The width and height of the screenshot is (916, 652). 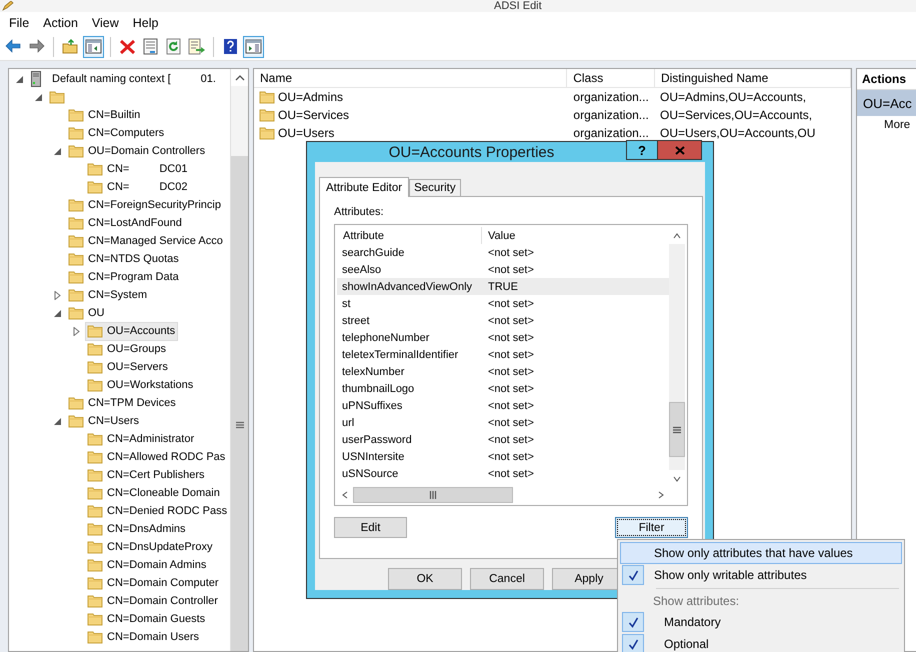 I want to click on column-header: Name, so click(x=411, y=78).